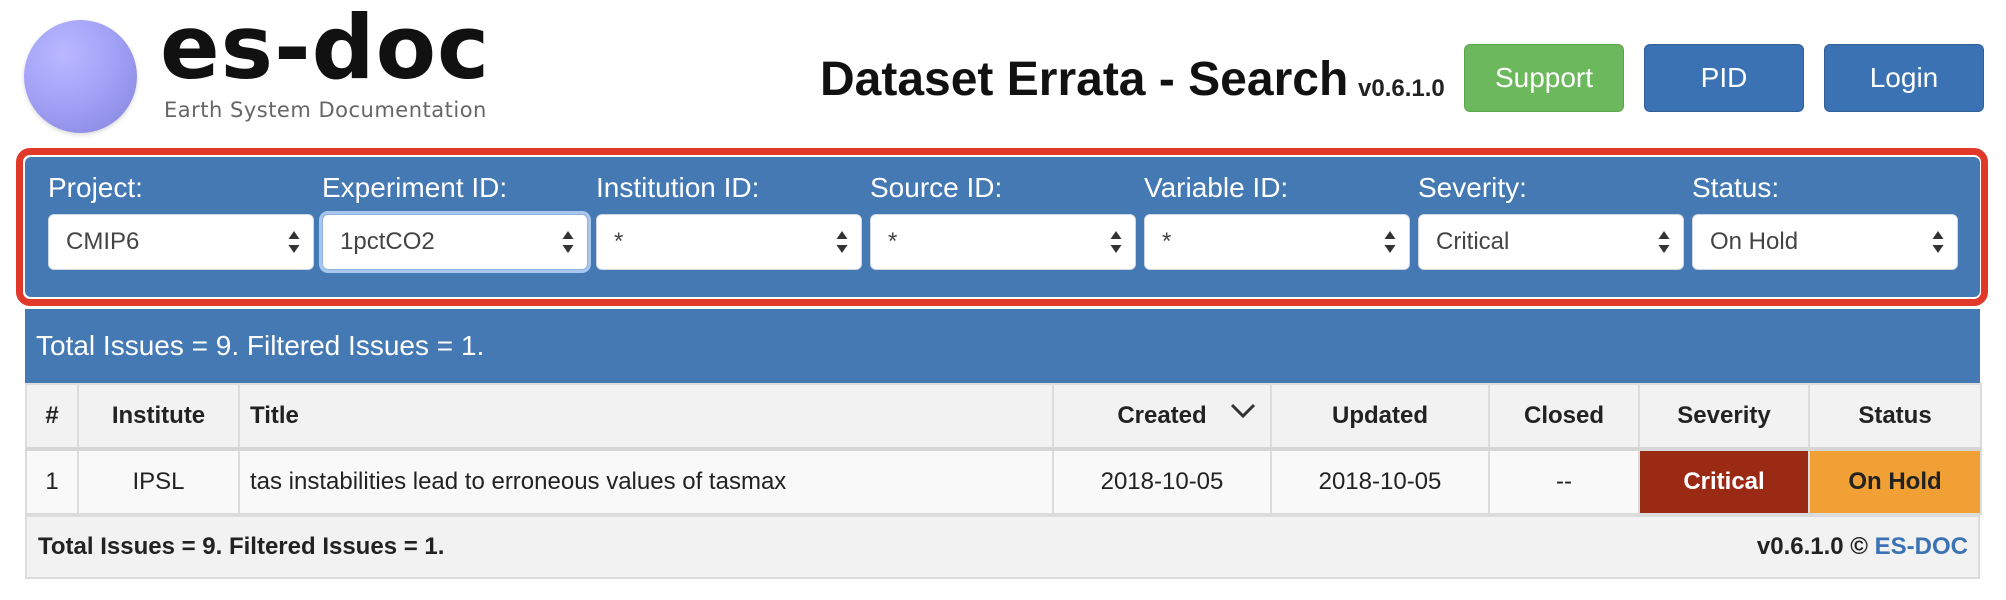 This screenshot has height=600, width=2006. What do you see at coordinates (1564, 417) in the screenshot?
I see `column-header-closed: Closed` at bounding box center [1564, 417].